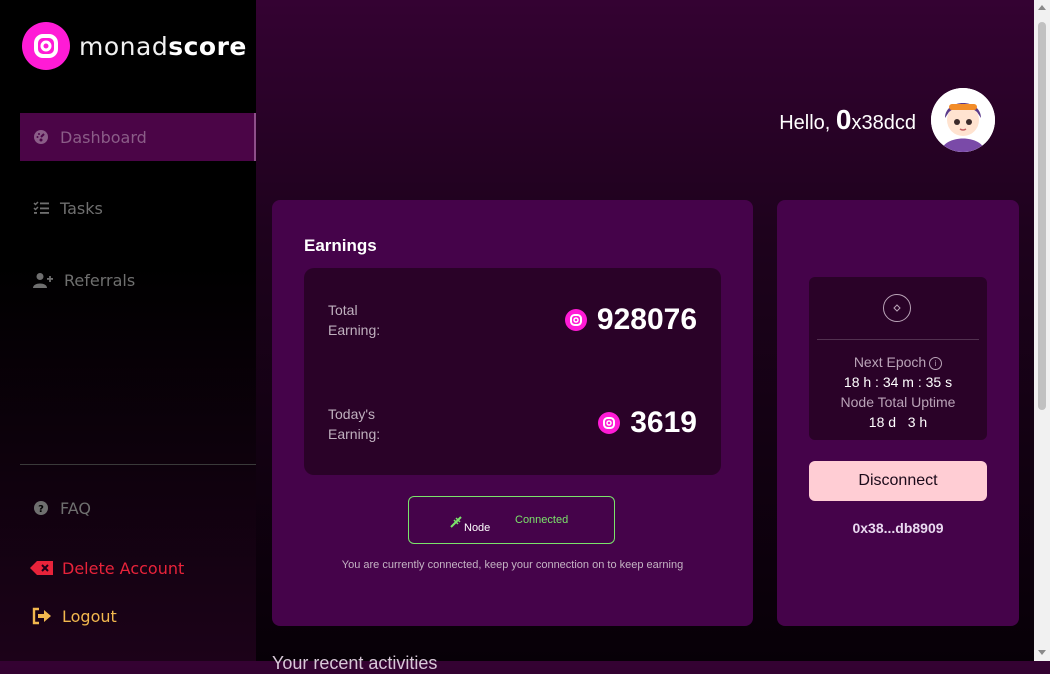  Describe the element at coordinates (138, 280) in the screenshot. I see `sidebar-item-referrals: Referrals` at that location.